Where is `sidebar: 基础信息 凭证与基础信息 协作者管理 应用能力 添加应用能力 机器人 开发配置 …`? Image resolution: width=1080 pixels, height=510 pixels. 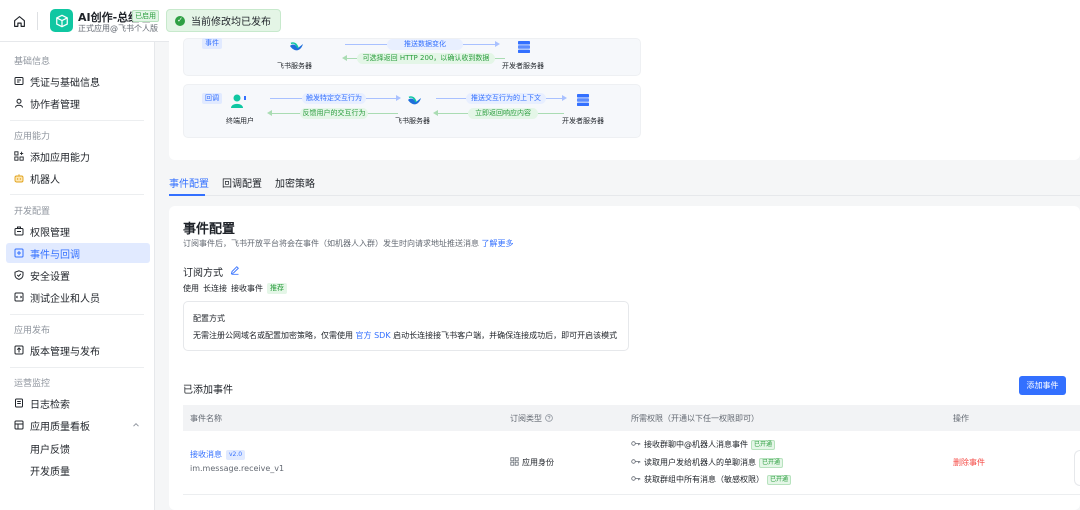
sidebar: 基础信息 凭证与基础信息 协作者管理 应用能力 添加应用能力 机器人 开发配置 … is located at coordinates (77, 276).